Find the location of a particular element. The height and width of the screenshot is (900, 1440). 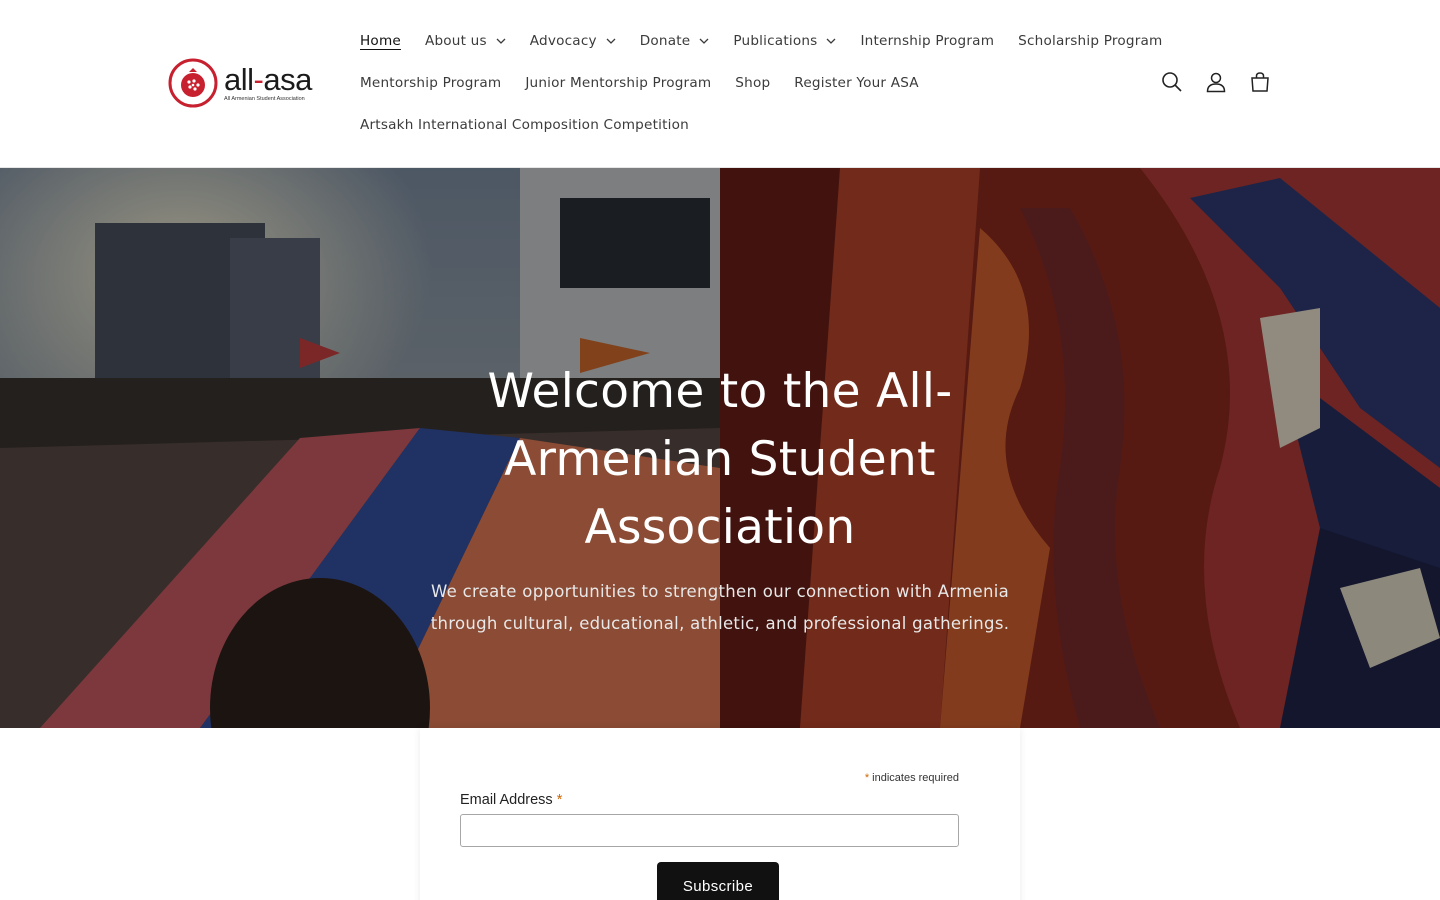

logo-wordmark: all-asa is located at coordinates (268, 79).